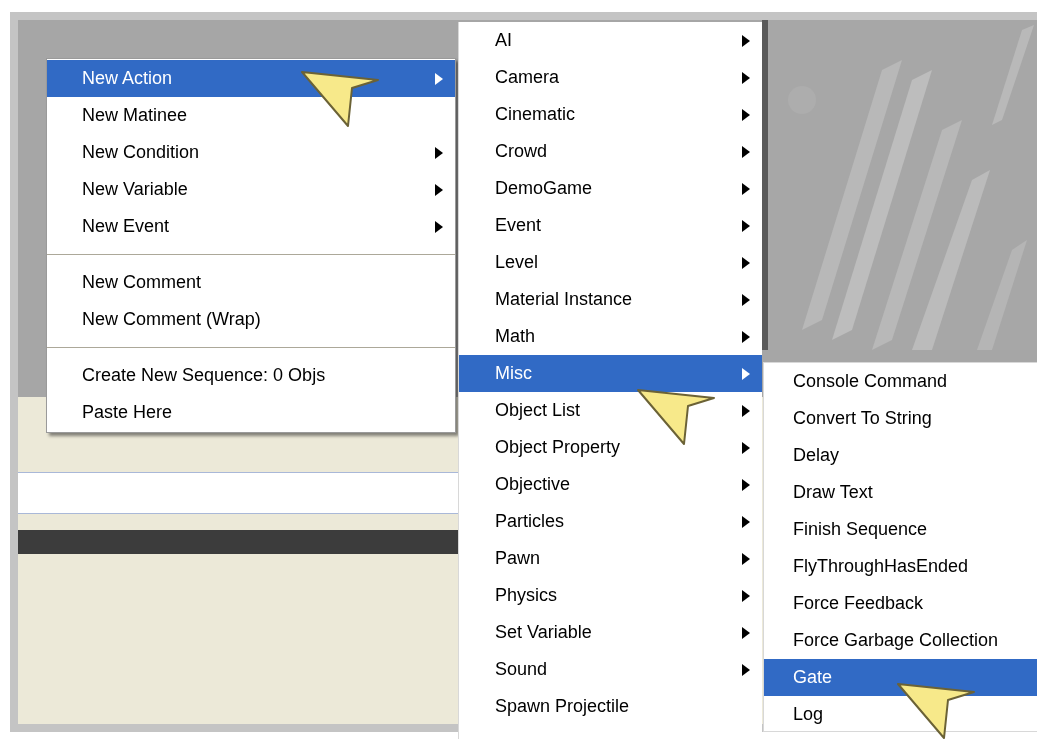 The height and width of the screenshot is (739, 1037). Describe the element at coordinates (900, 381) in the screenshot. I see `menu-item: Console Command` at that location.